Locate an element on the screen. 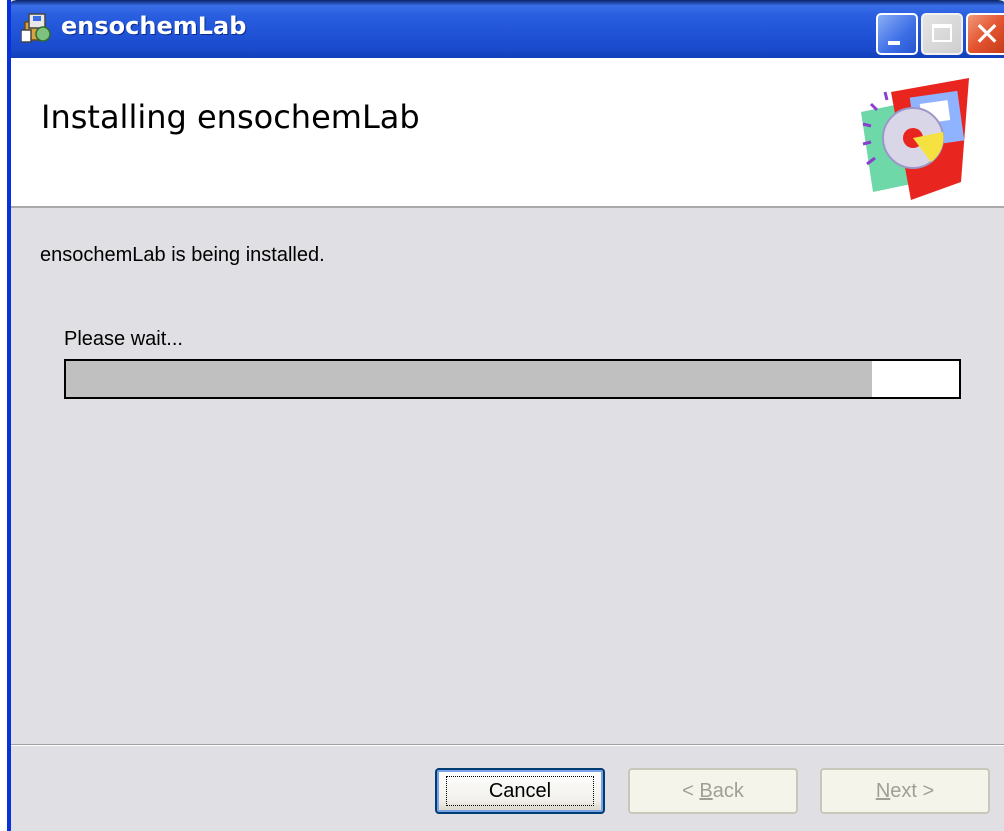 The image size is (1004, 831). back-button: < Back is located at coordinates (713, 791).